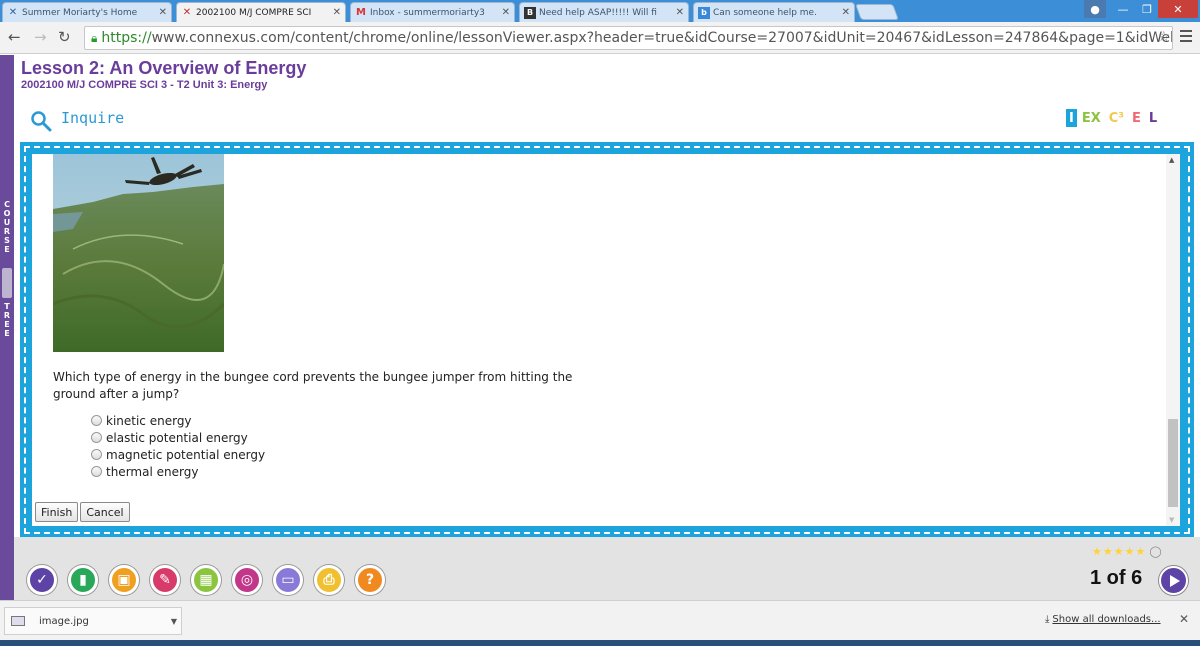 This screenshot has height=646, width=1200. I want to click on brainly-icon: B, so click(530, 12).